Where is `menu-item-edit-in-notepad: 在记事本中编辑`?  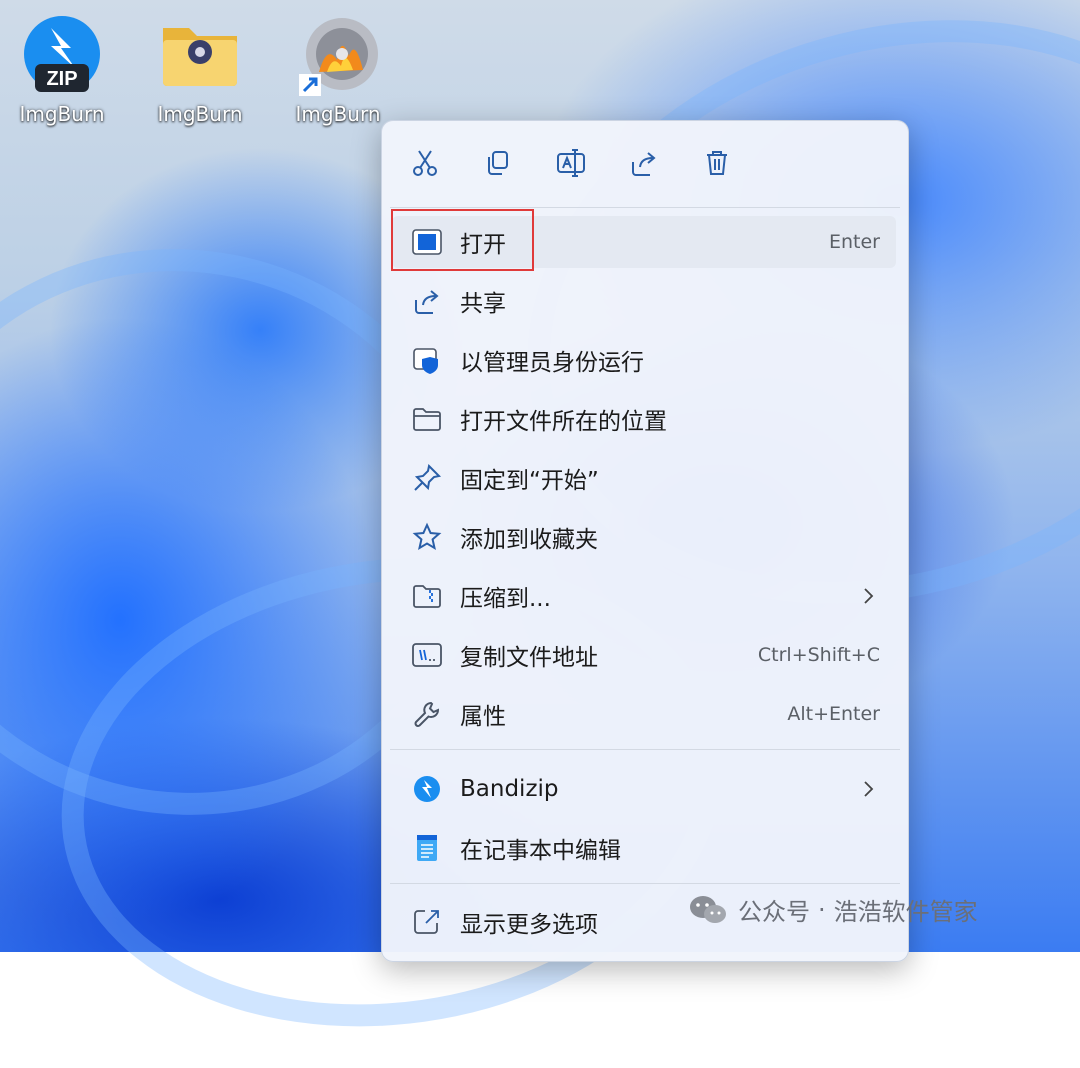
menu-item-edit-in-notepad: 在记事本中编辑 is located at coordinates (644, 848).